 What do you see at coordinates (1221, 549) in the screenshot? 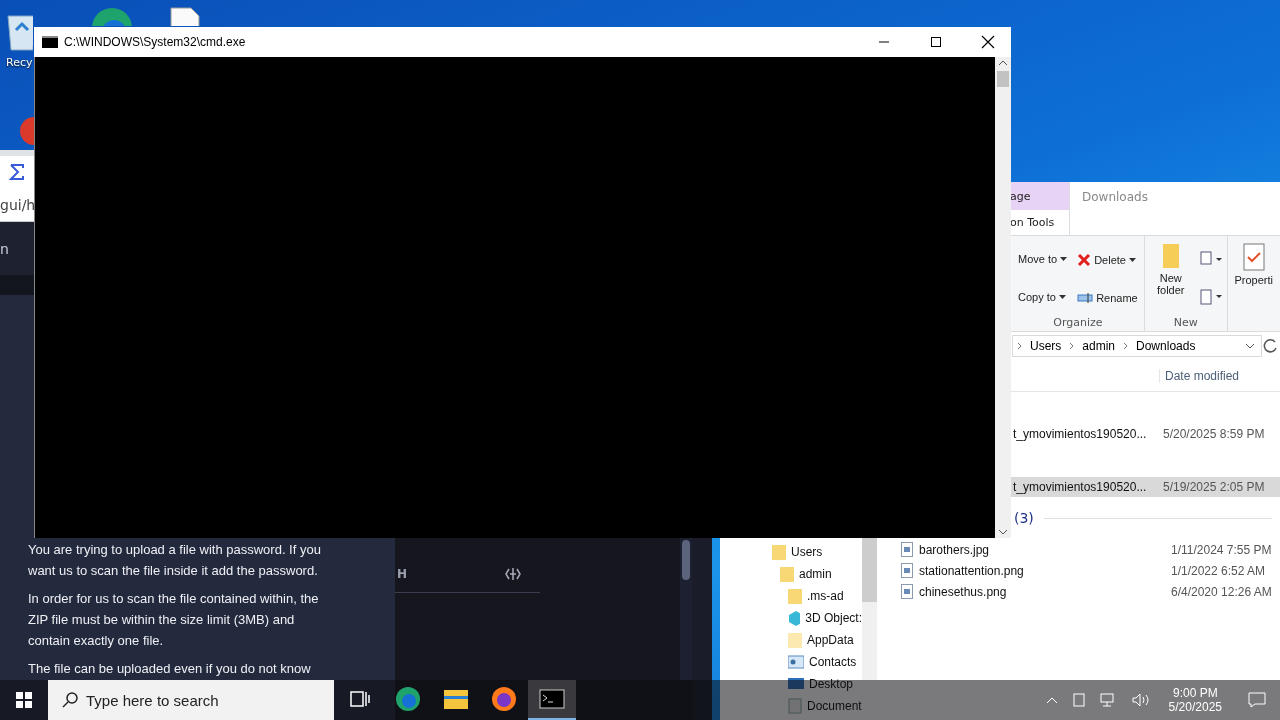
I see `file-date: 1/11/2024 7:55 PM` at bounding box center [1221, 549].